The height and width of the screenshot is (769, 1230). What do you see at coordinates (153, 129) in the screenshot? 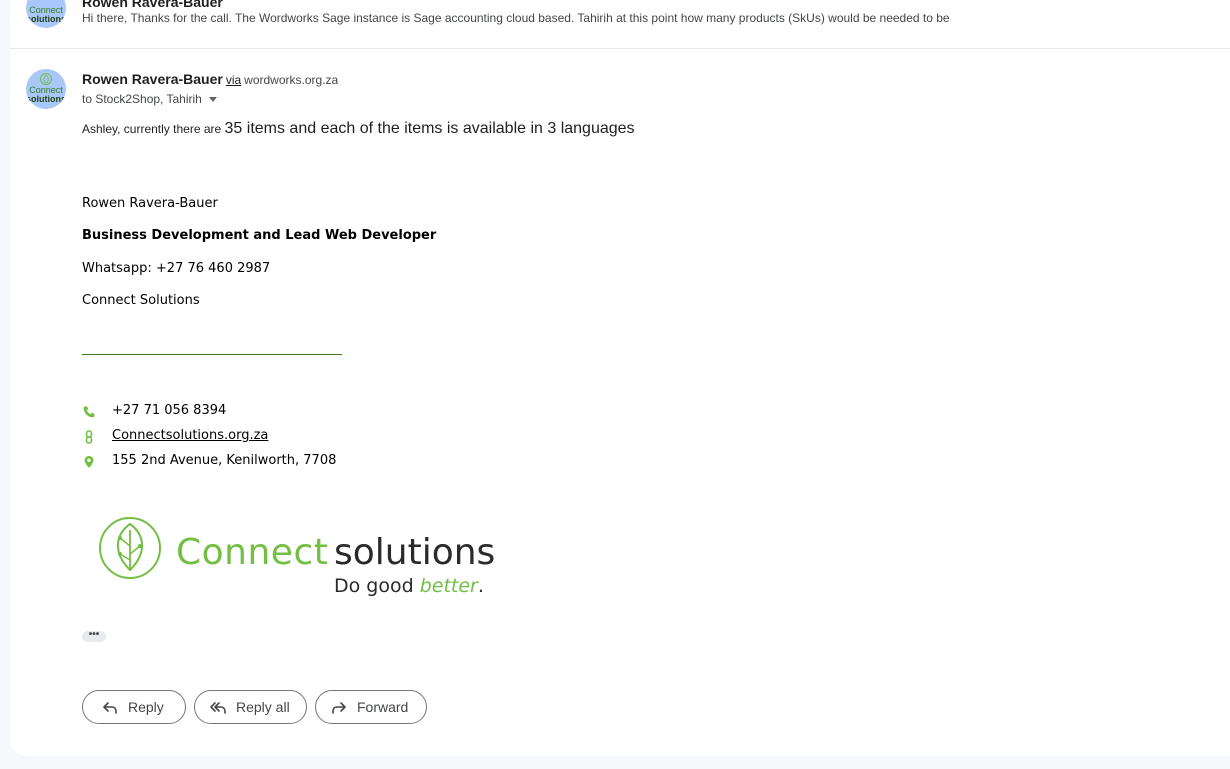
I see `body-text-part: Ashley, currently there are` at bounding box center [153, 129].